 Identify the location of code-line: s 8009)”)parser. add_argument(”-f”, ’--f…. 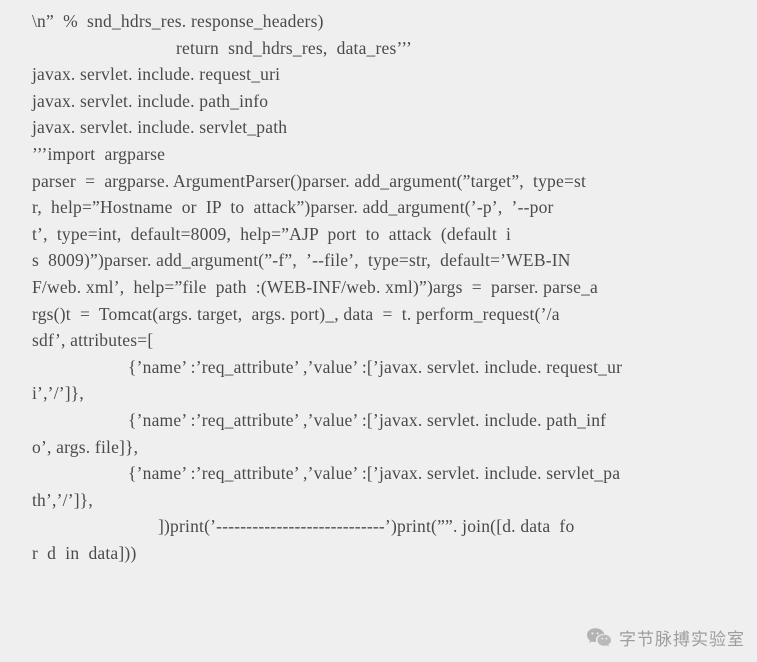
(301, 260).